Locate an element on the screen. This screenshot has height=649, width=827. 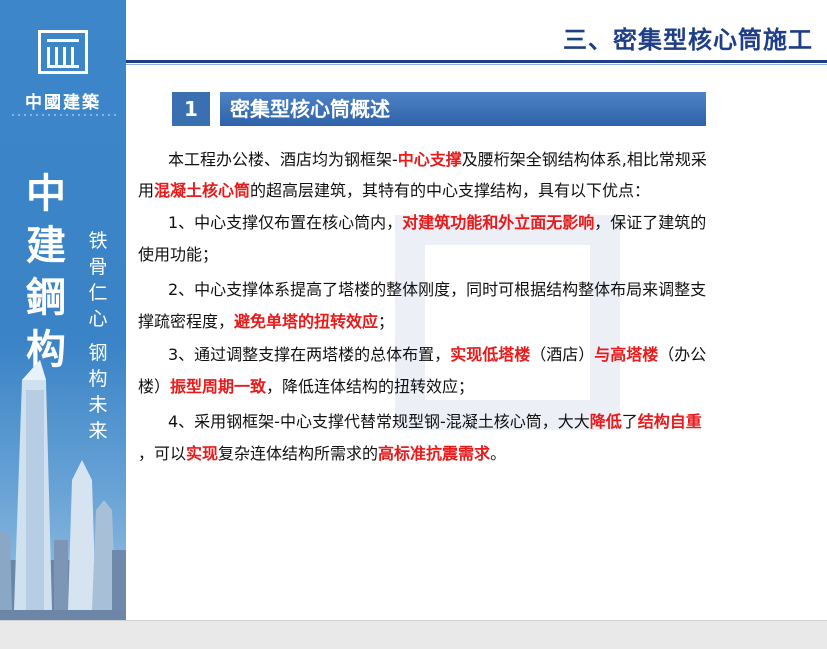
brand-sidebar: 中國建築 中 建 鋼 构 铁 骨 仁 心 钢 构 未 来 is located at coordinates (63, 310).